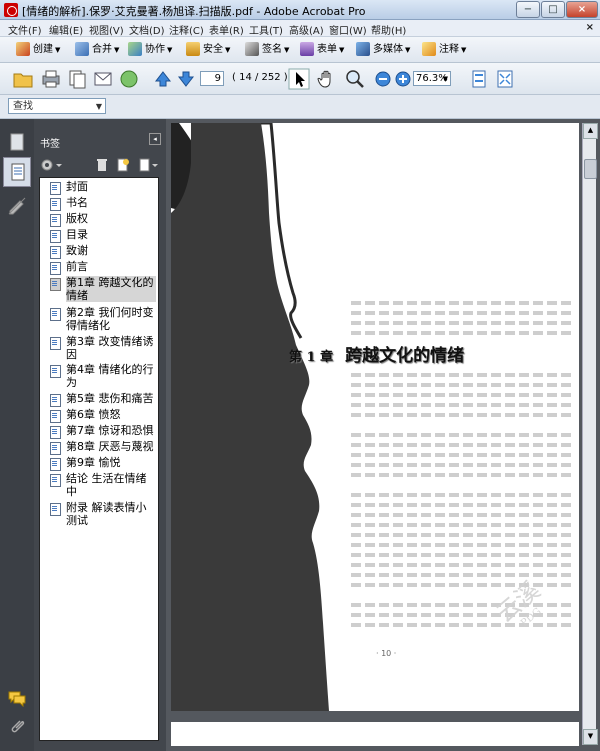 The height and width of the screenshot is (751, 600). Describe the element at coordinates (17, 142) in the screenshot. I see `page-thumbnails-icon` at that location.